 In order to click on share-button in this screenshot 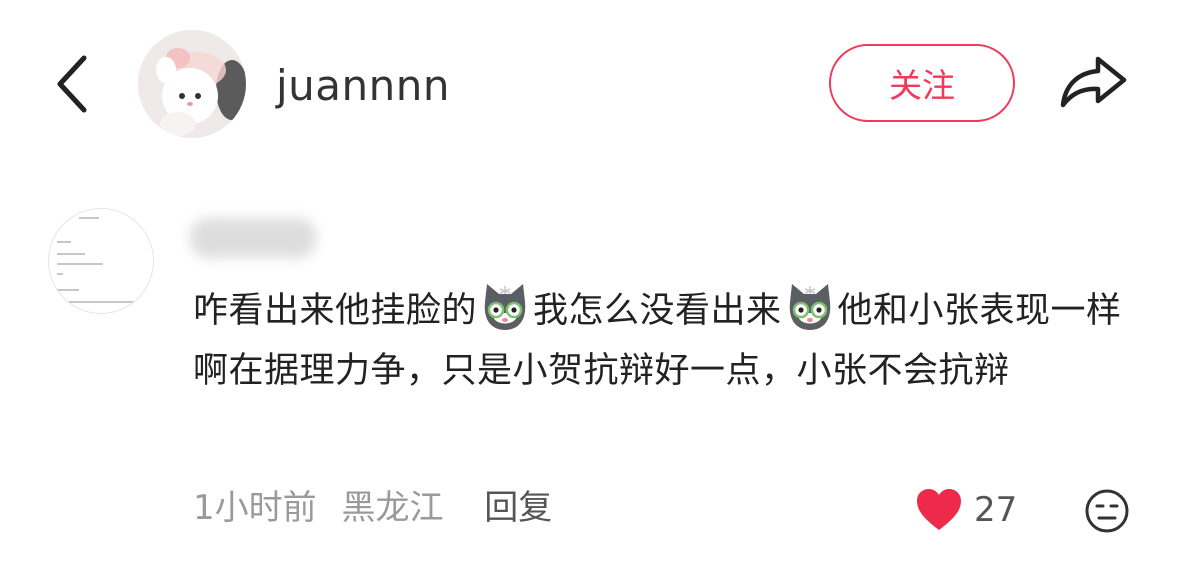, I will do `click(1094, 82)`.